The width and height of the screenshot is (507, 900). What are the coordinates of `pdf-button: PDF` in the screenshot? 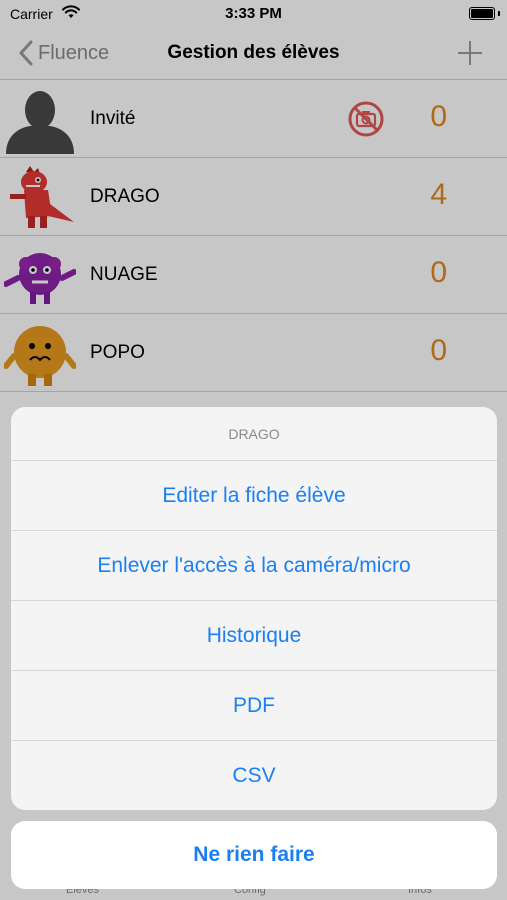 It's located at (254, 706).